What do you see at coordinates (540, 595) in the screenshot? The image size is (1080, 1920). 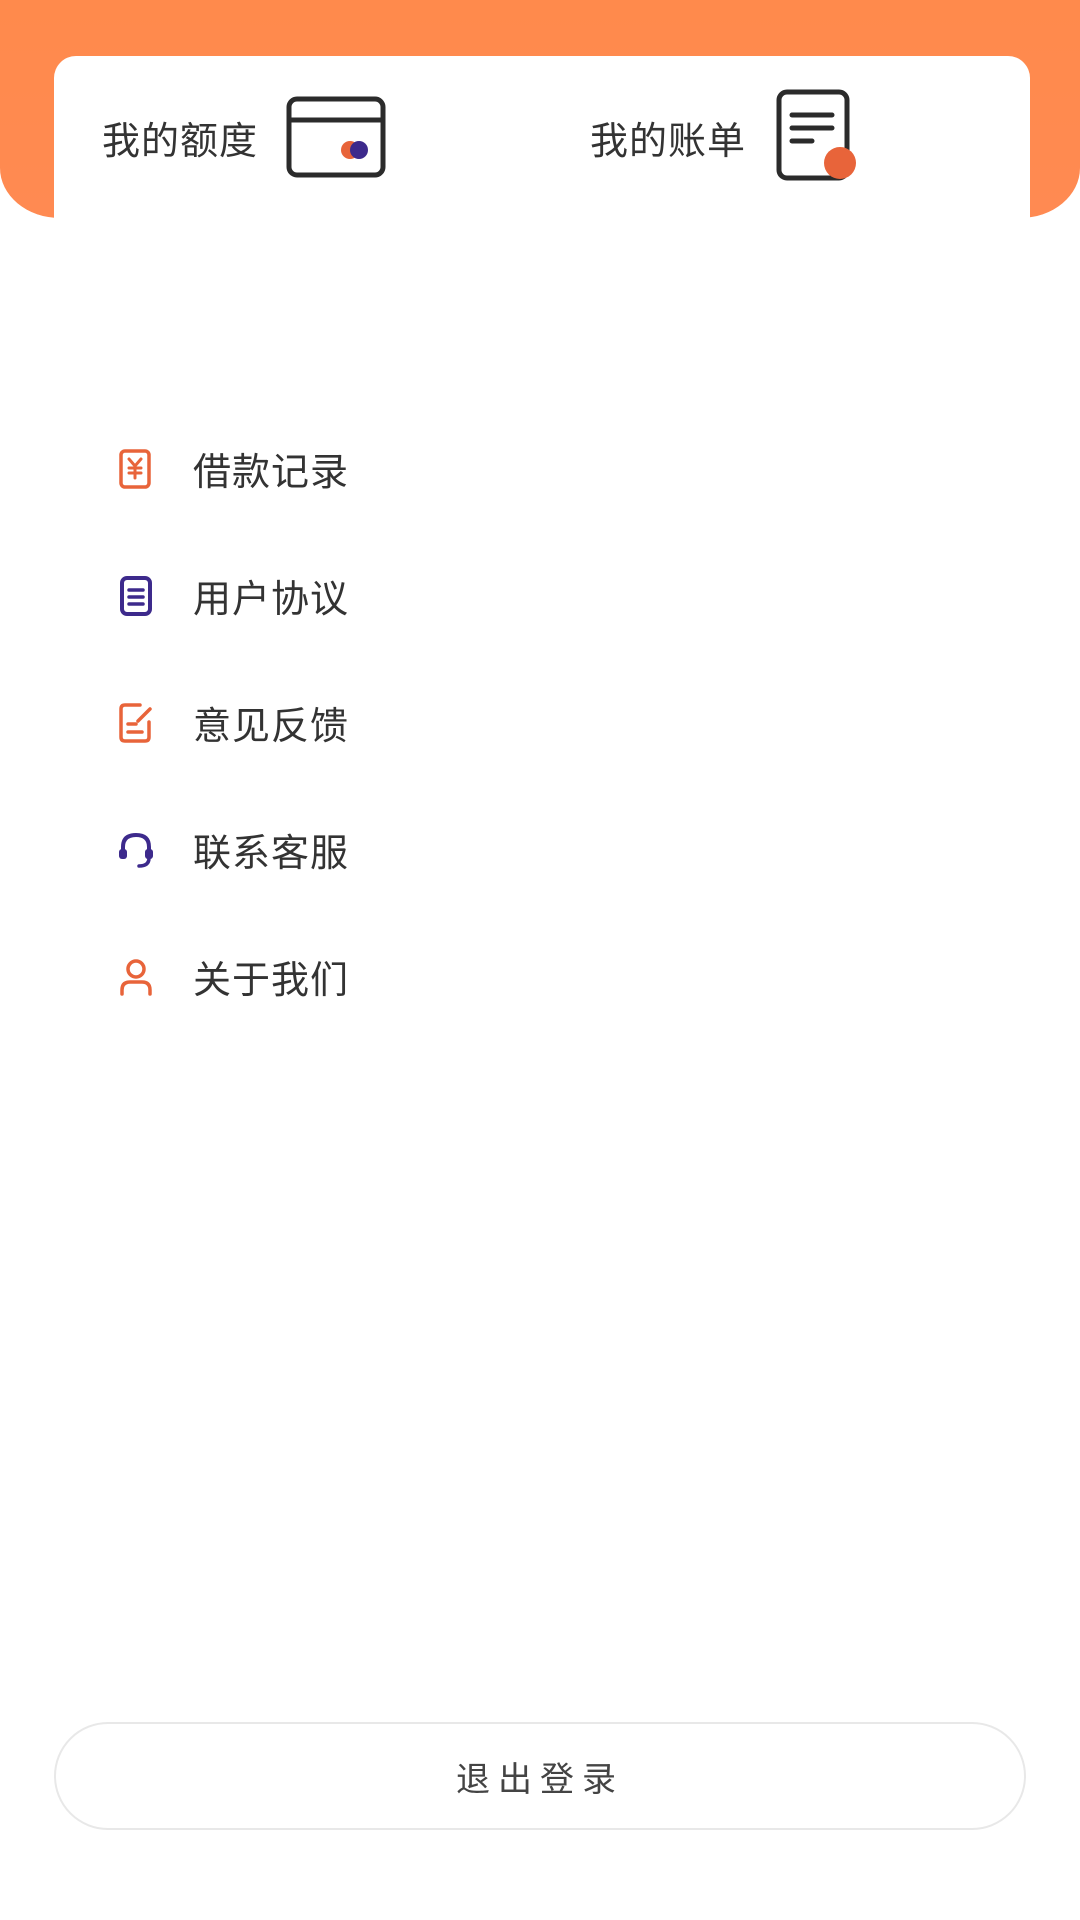 I see `menu-item-user-agreement: 用户协议` at bounding box center [540, 595].